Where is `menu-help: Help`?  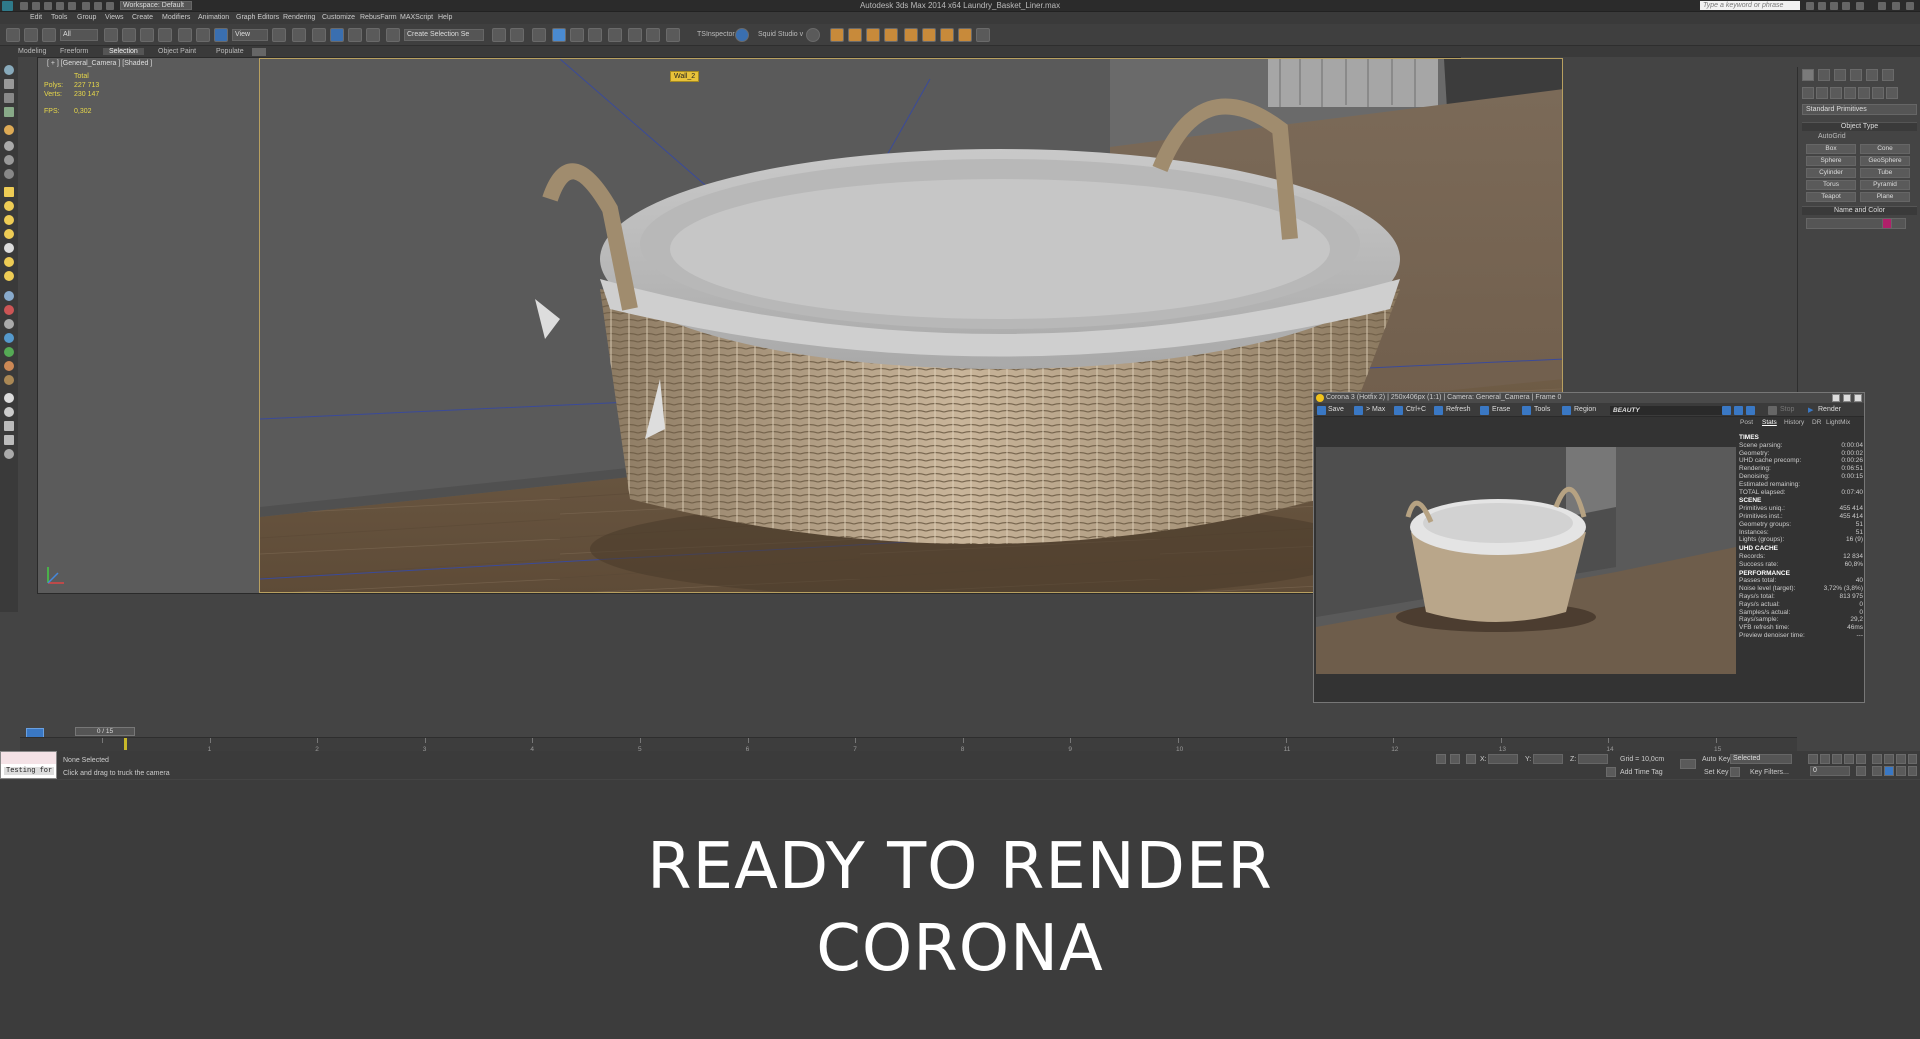 menu-help: Help is located at coordinates (445, 17).